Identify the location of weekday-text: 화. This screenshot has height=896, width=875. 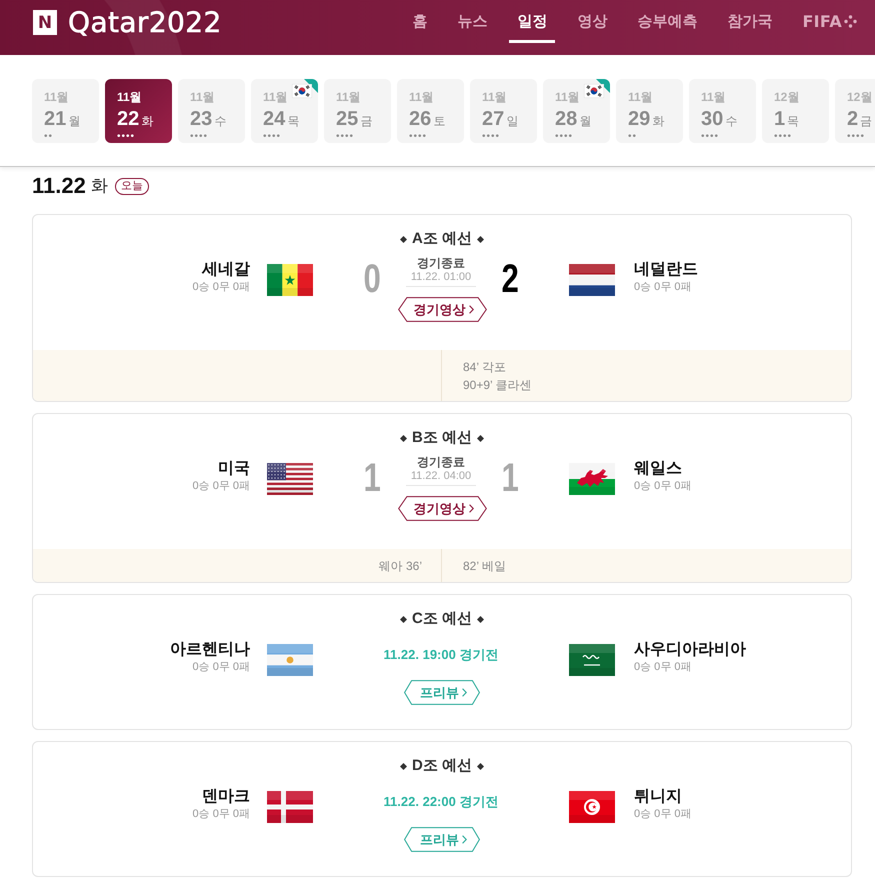
(99, 186).